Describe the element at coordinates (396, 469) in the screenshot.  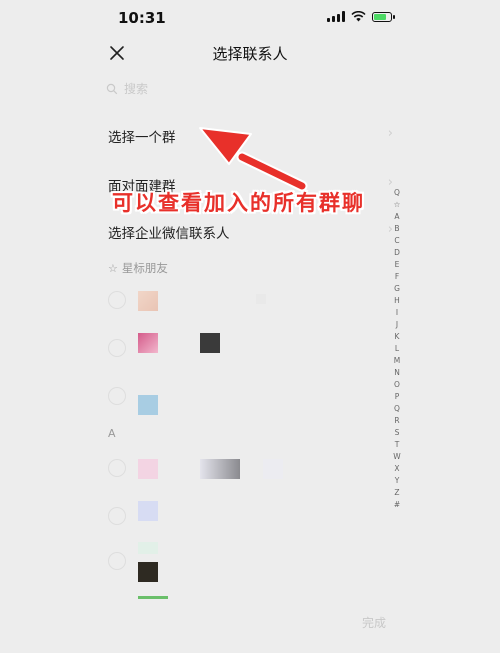
I see `index-letter: X` at that location.